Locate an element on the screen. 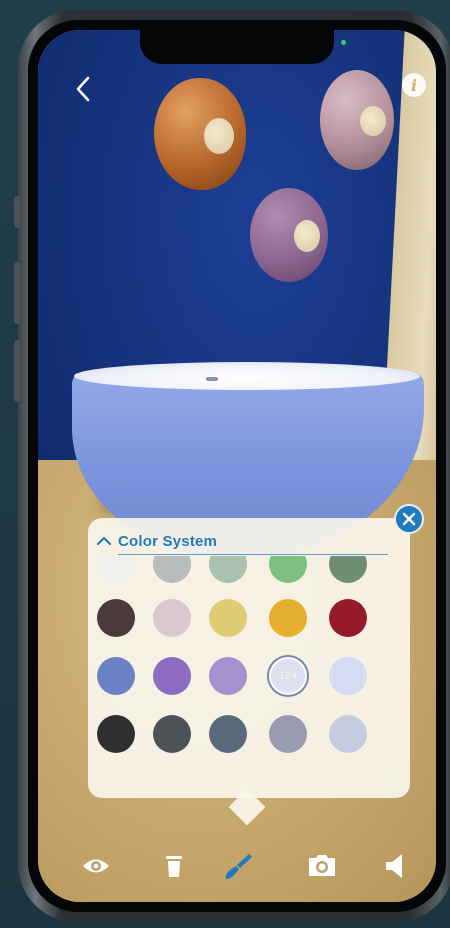 Image resolution: width=450 pixels, height=928 pixels. paintbrush-icon is located at coordinates (238, 866).